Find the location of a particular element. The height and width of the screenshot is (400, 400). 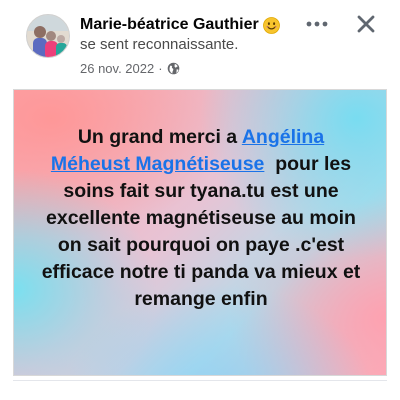

author-name: Marie-béatrice Gauthier is located at coordinates (169, 25).